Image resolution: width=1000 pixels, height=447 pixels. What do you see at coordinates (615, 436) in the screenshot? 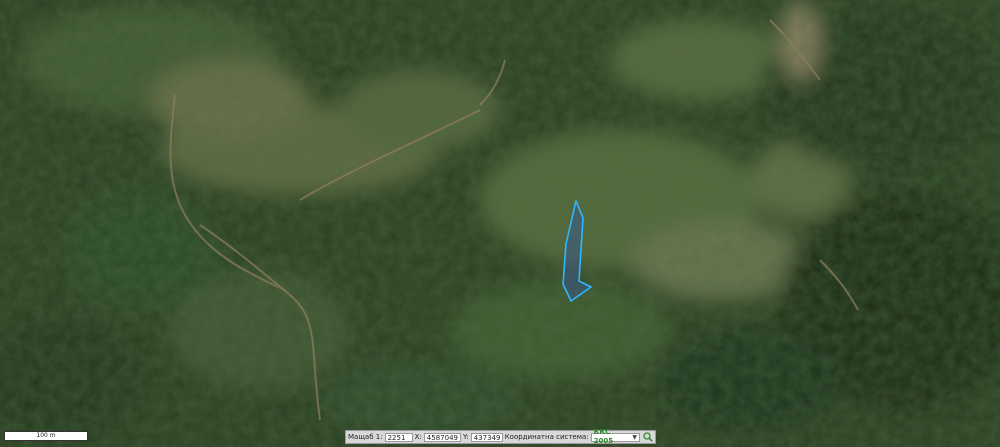
I see `coordinate-system-select: ККС 2005 ▼` at bounding box center [615, 436].